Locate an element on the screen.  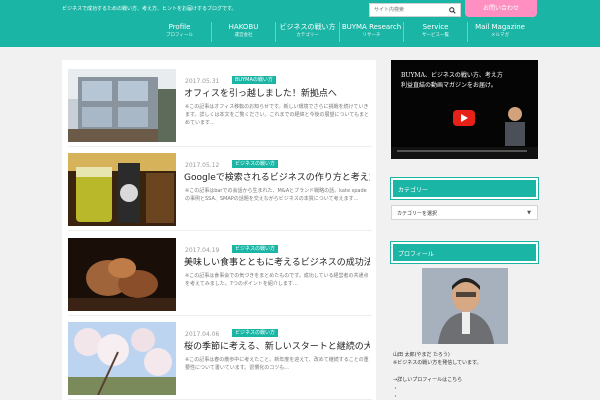
profile-link: →詳しいプロフィールはこちら is located at coordinates (465, 380).